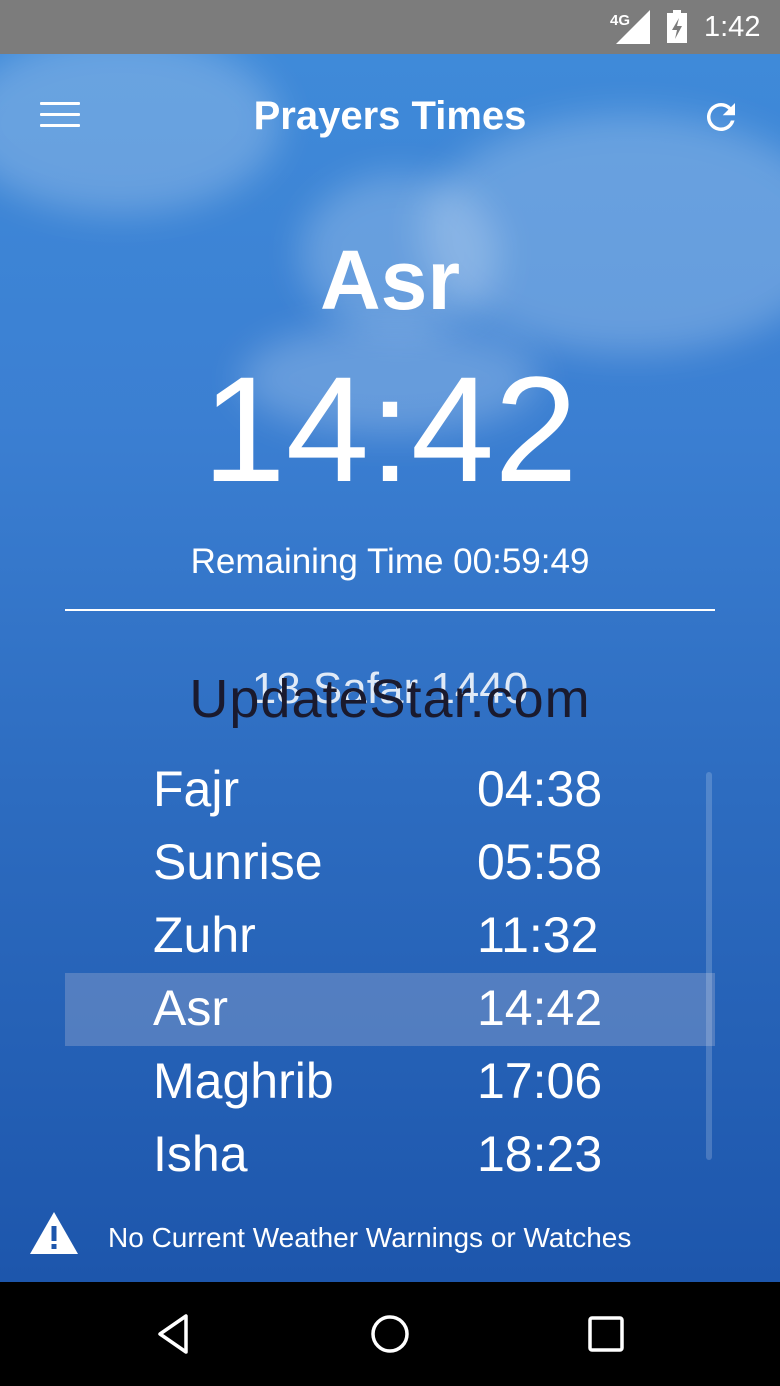 This screenshot has width=780, height=1386. Describe the element at coordinates (540, 862) in the screenshot. I see `prayer-time: 05:58` at that location.